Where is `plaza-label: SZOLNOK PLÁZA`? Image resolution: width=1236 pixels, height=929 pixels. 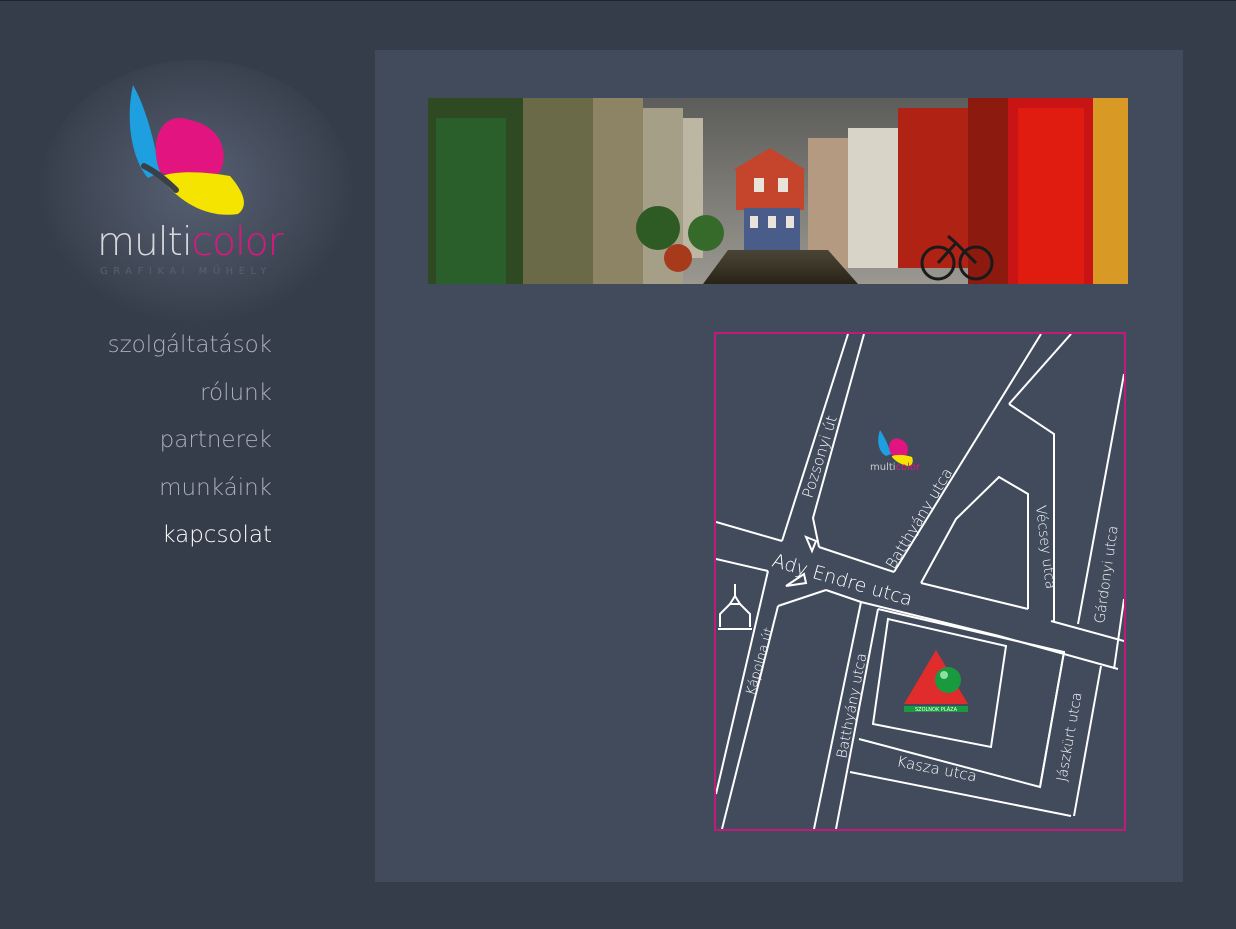
plaza-label: SZOLNOK PLÁZA is located at coordinates (936, 709).